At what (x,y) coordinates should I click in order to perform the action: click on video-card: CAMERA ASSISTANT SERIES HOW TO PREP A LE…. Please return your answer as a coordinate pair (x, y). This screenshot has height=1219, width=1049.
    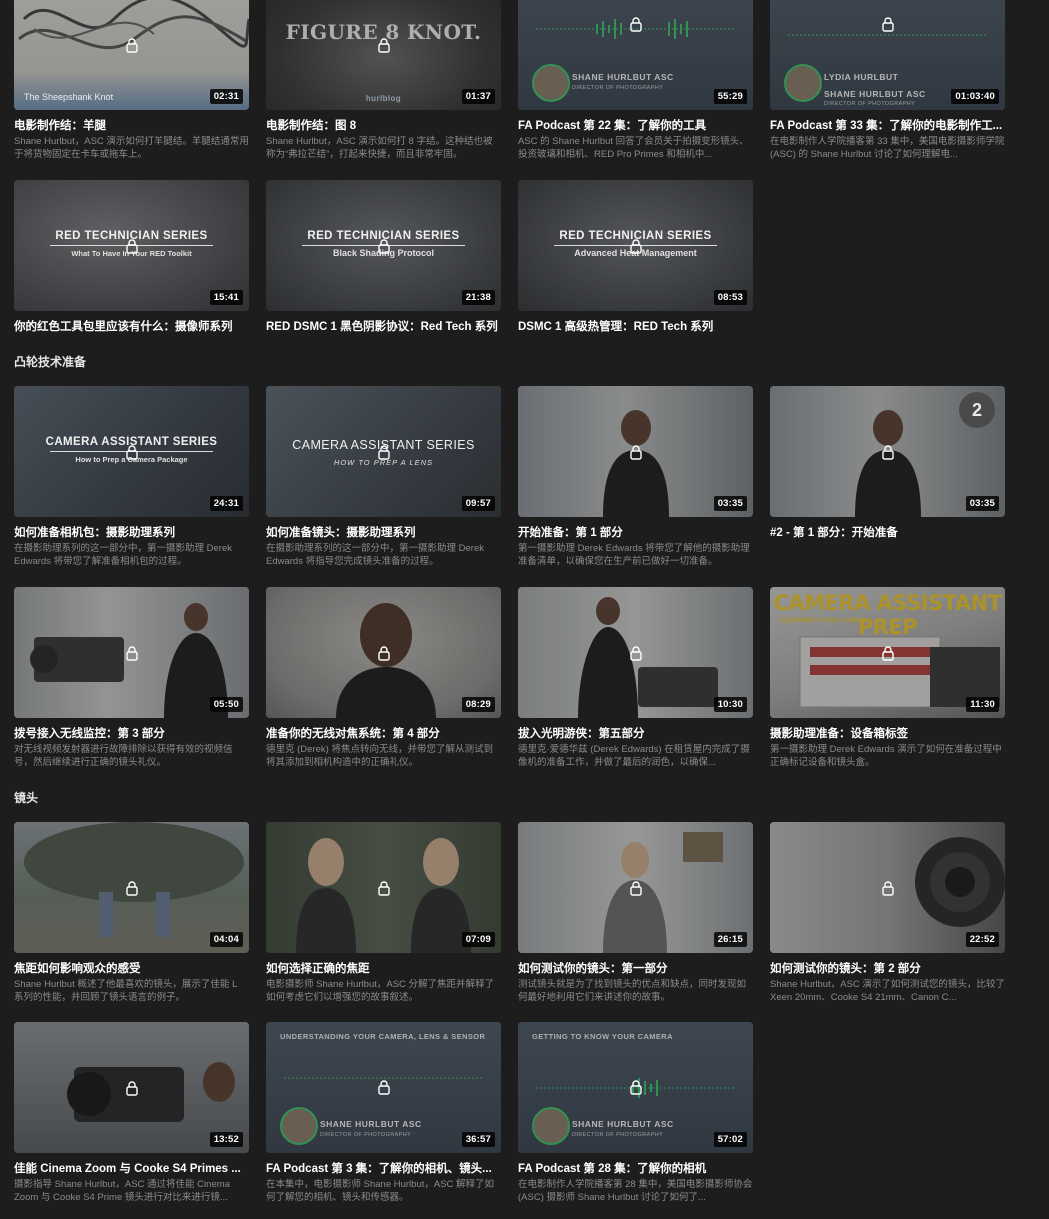
    Looking at the image, I should click on (383, 477).